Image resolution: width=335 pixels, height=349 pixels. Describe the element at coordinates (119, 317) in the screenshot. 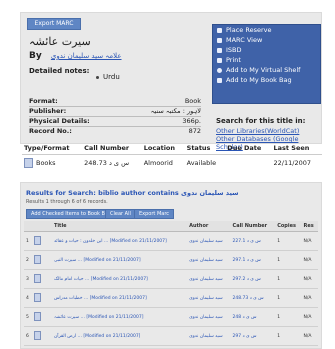

I see `row-title-link: سیرت عائشہ ... [Modified on 21/11/2007]` at that location.